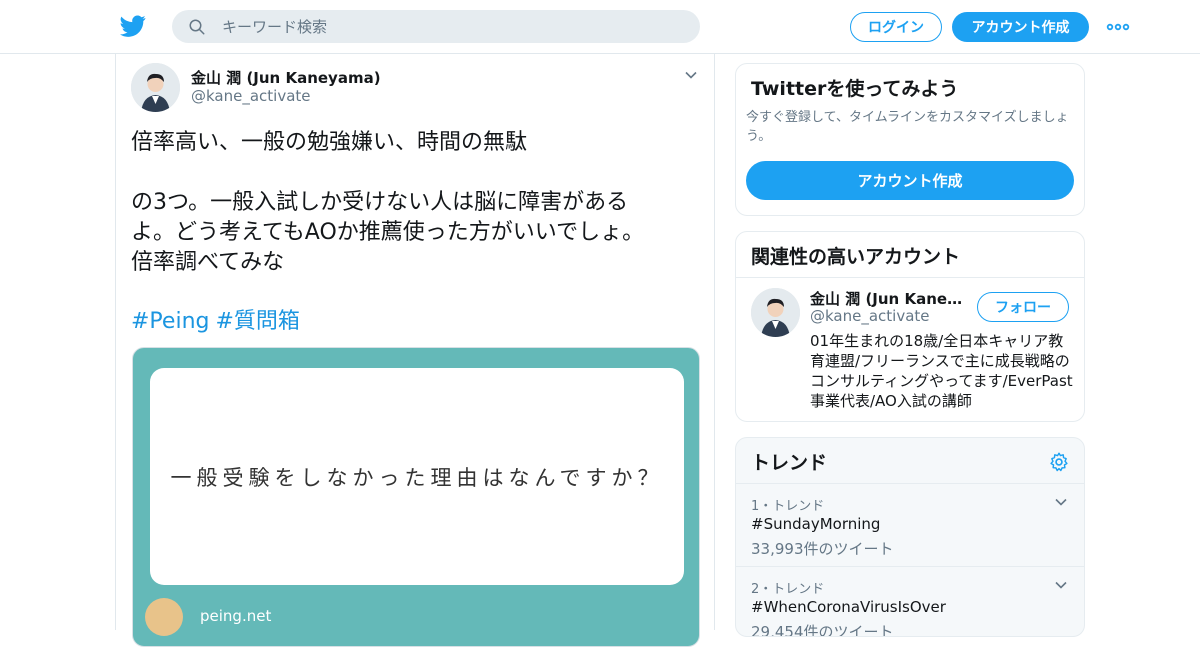 This screenshot has height=647, width=1200. I want to click on related-accounts-title: 関連性の高いアカウント, so click(856, 257).